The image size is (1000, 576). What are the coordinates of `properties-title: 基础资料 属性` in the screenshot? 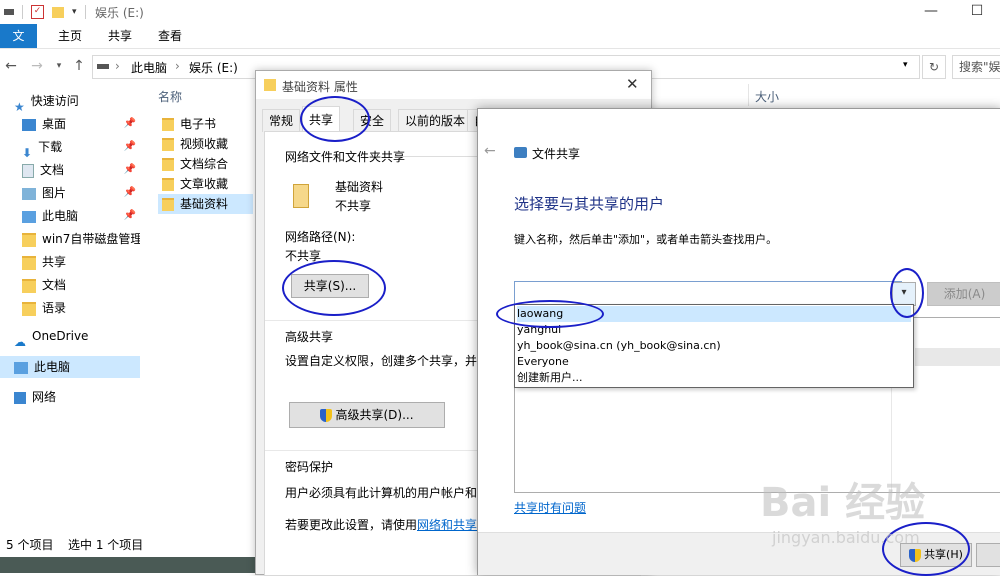 It's located at (320, 87).